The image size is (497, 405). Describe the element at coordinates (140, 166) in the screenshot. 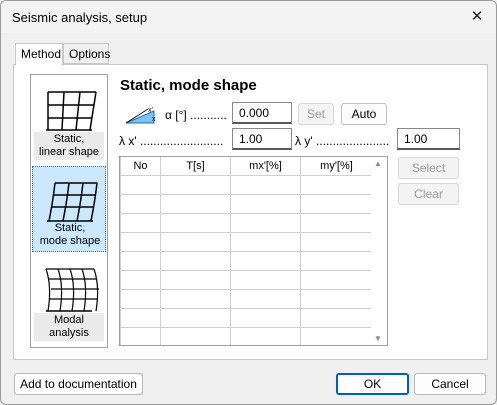

I see `column-no: No` at that location.